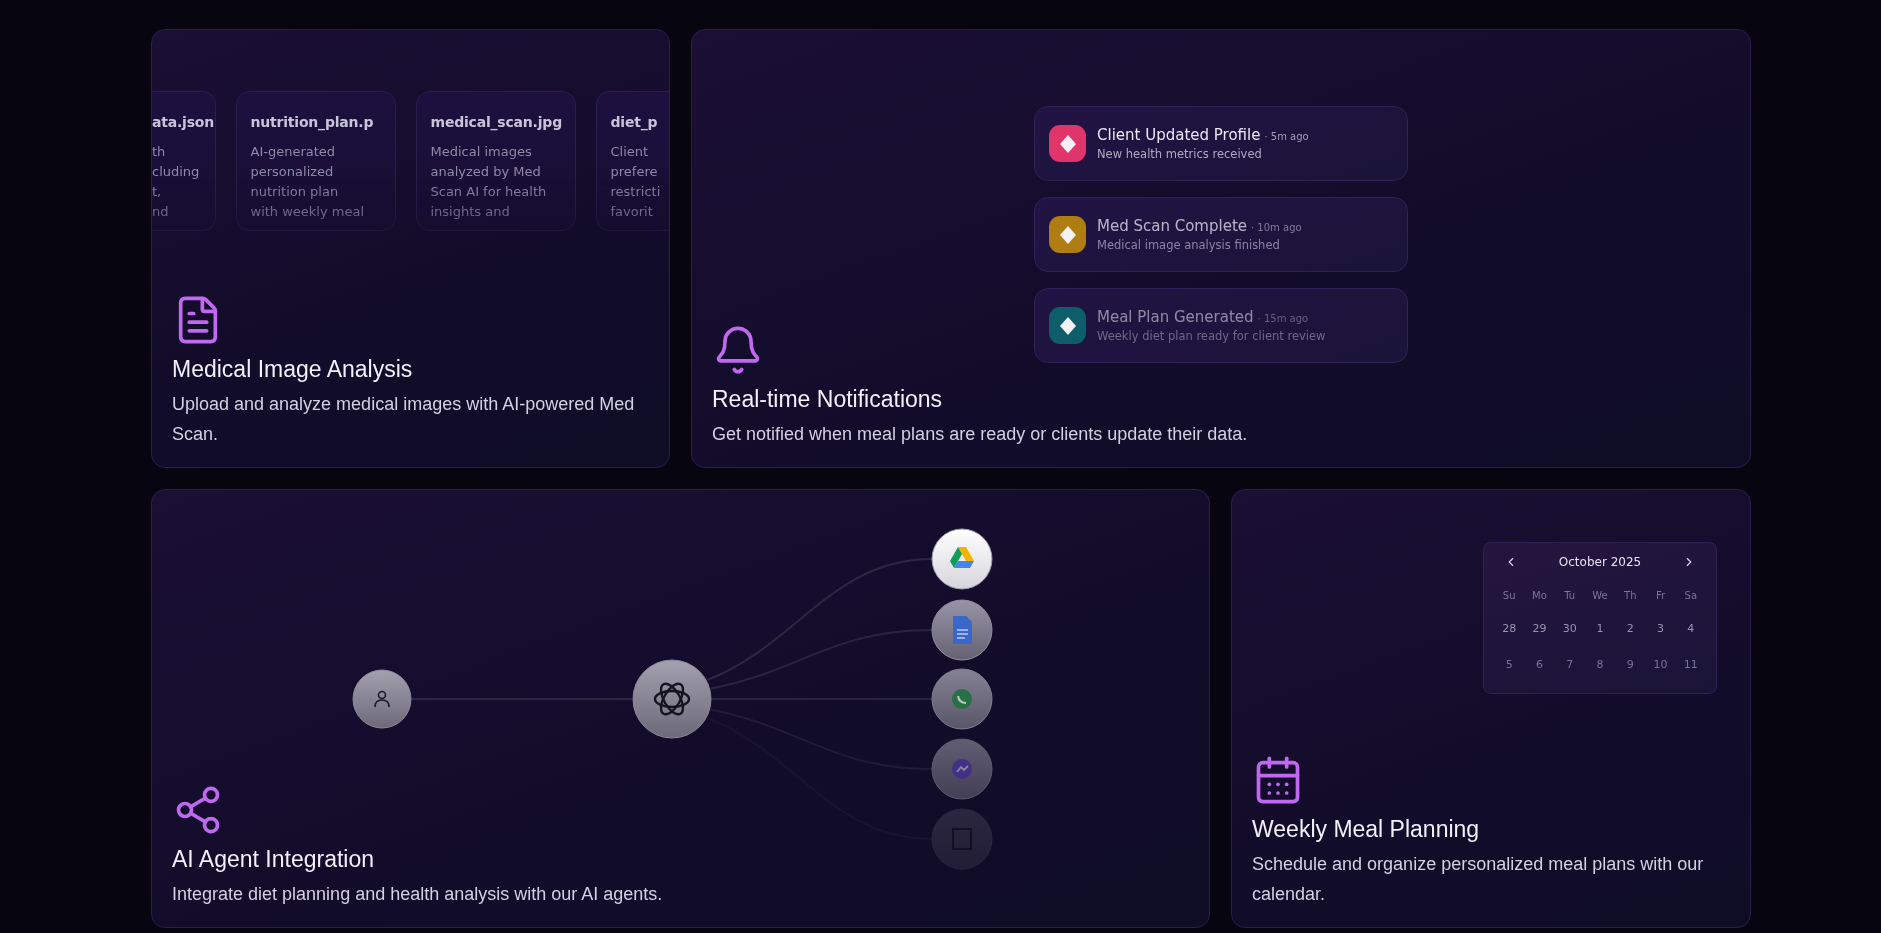 This screenshot has height=933, width=1881. I want to click on calendar-day: 8, so click(1600, 665).